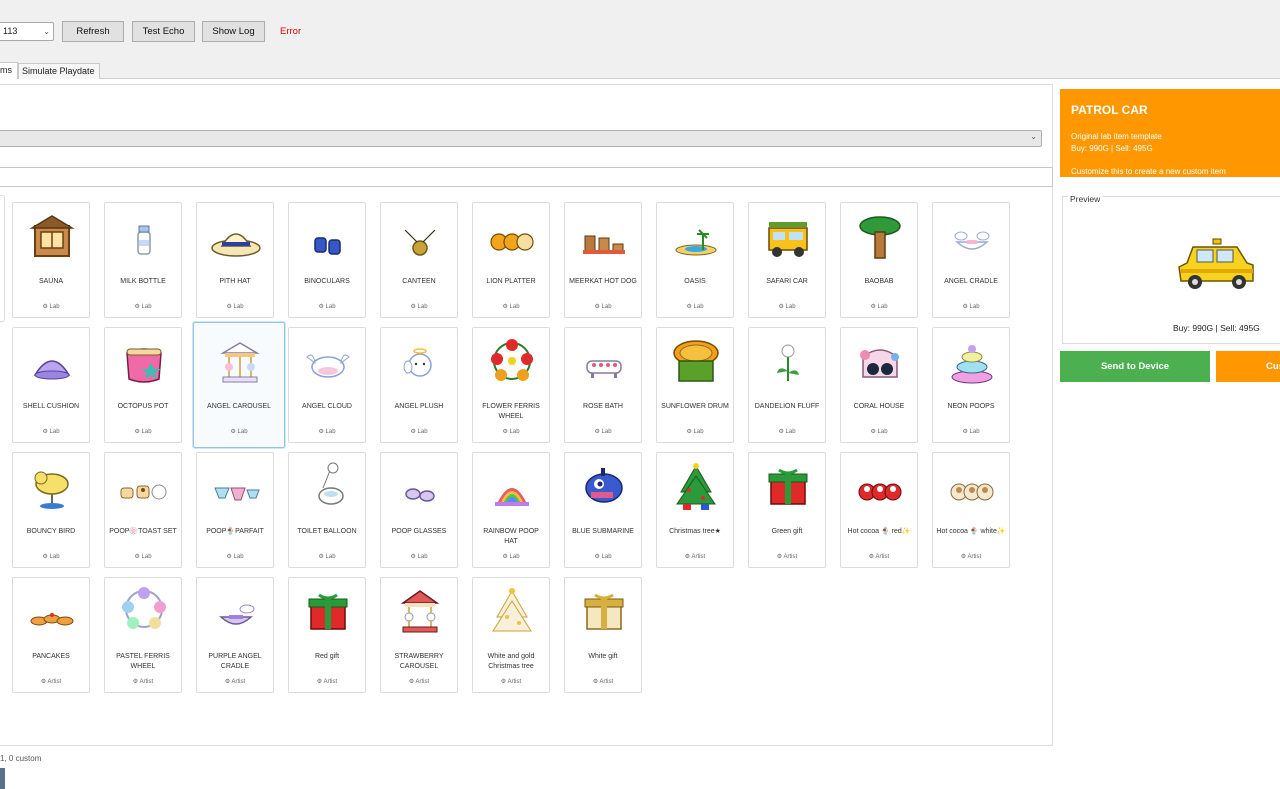 The width and height of the screenshot is (1280, 789). Describe the element at coordinates (511, 260) in the screenshot. I see `item-card: LION PLATTER ⚙ Lab` at that location.